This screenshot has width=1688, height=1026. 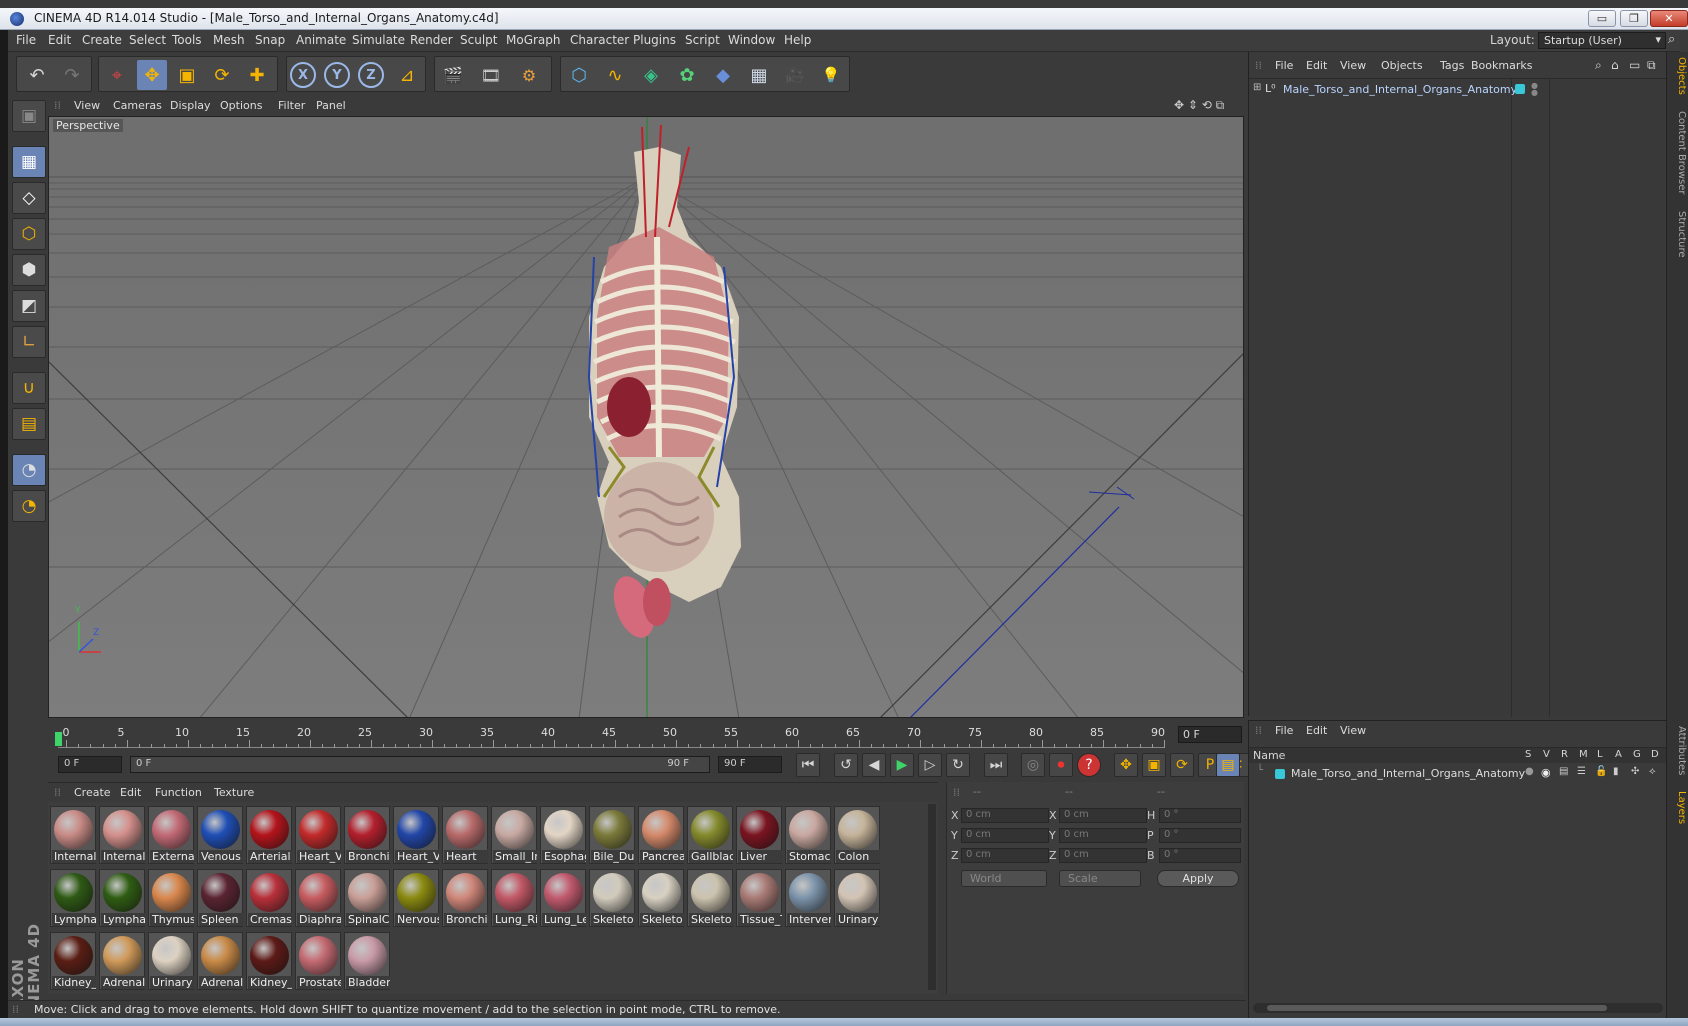 I want to click on record-position-icon: ✥, so click(x=1126, y=765).